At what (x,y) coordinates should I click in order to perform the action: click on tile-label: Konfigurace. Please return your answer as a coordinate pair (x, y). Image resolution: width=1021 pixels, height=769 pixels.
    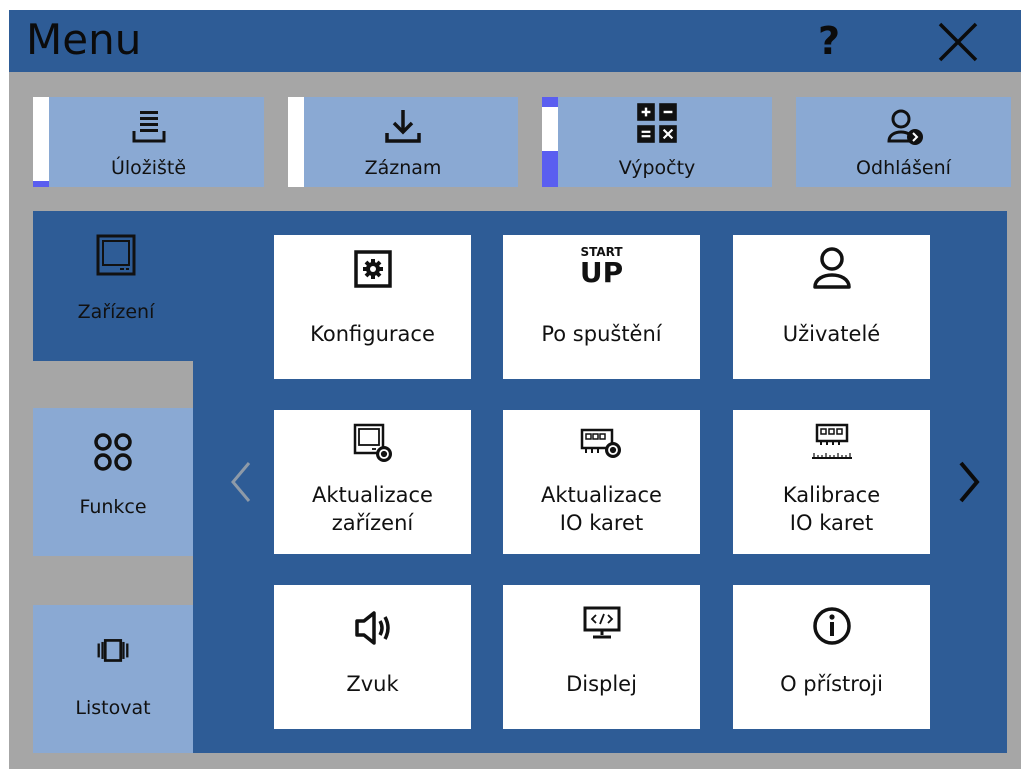
    Looking at the image, I should click on (372, 334).